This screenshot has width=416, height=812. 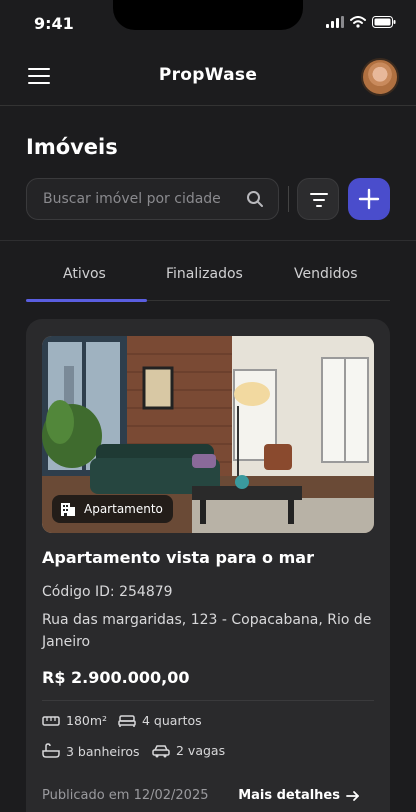 I want to click on property-type-label: Apartamento, so click(x=123, y=509).